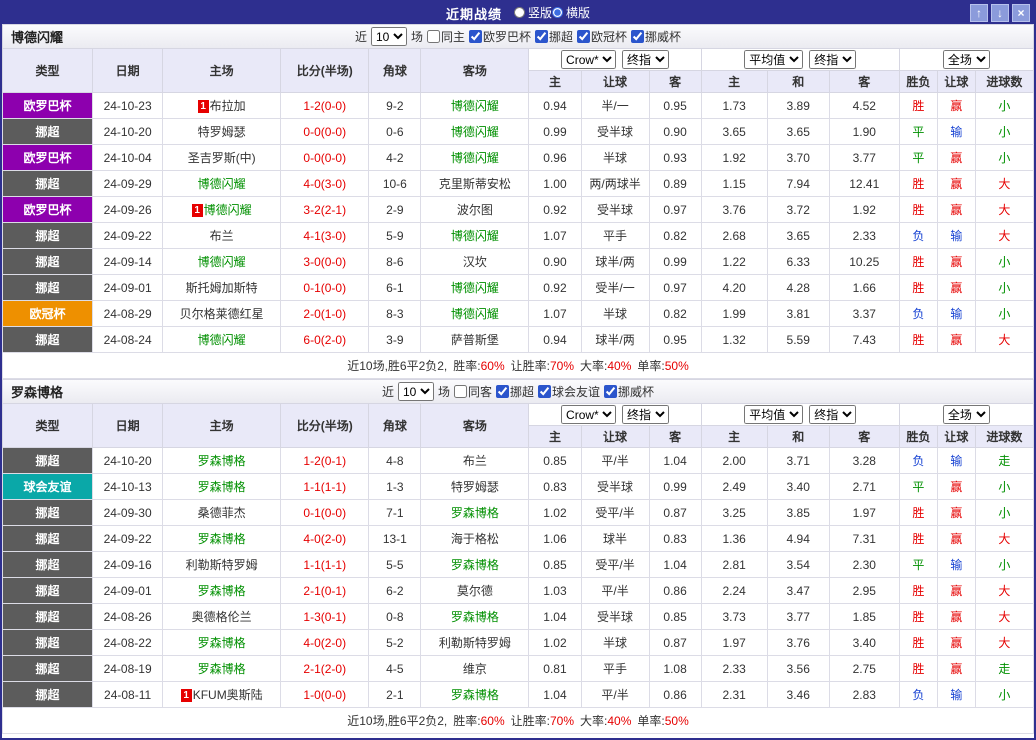 The width and height of the screenshot is (1036, 740). I want to click on home-team-link: KFUM奥斯陆, so click(228, 695).